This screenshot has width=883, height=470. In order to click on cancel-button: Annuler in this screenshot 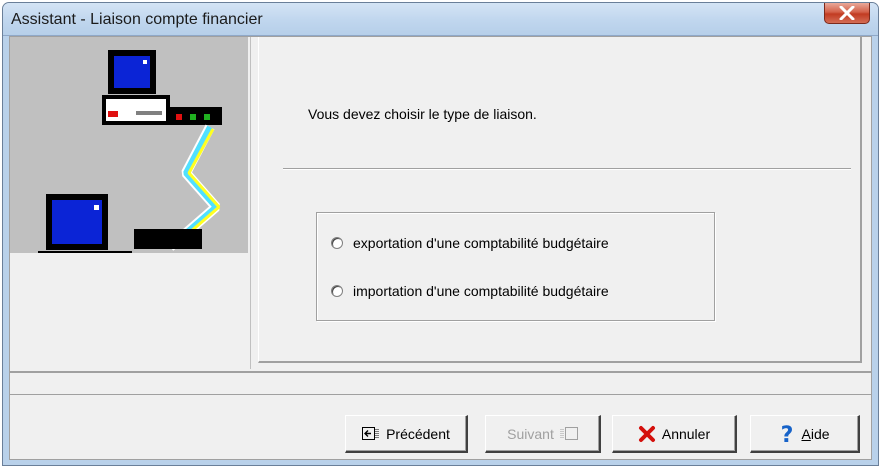, I will do `click(674, 434)`.